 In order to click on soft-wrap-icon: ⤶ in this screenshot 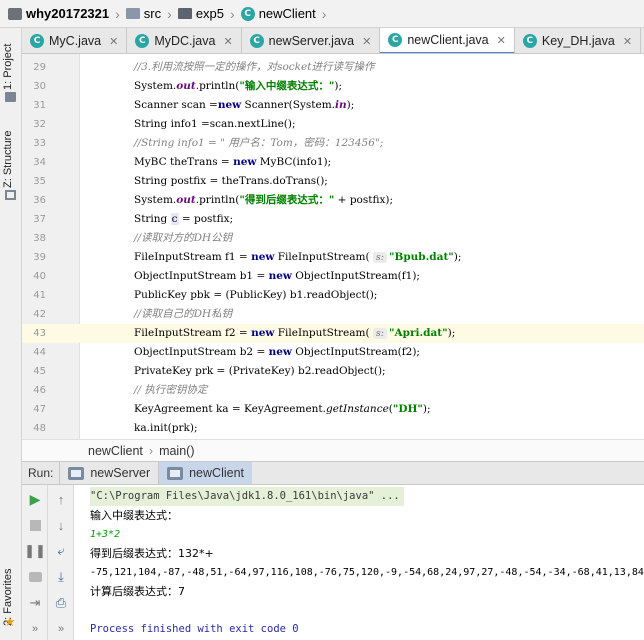, I will do `click(61, 551)`.